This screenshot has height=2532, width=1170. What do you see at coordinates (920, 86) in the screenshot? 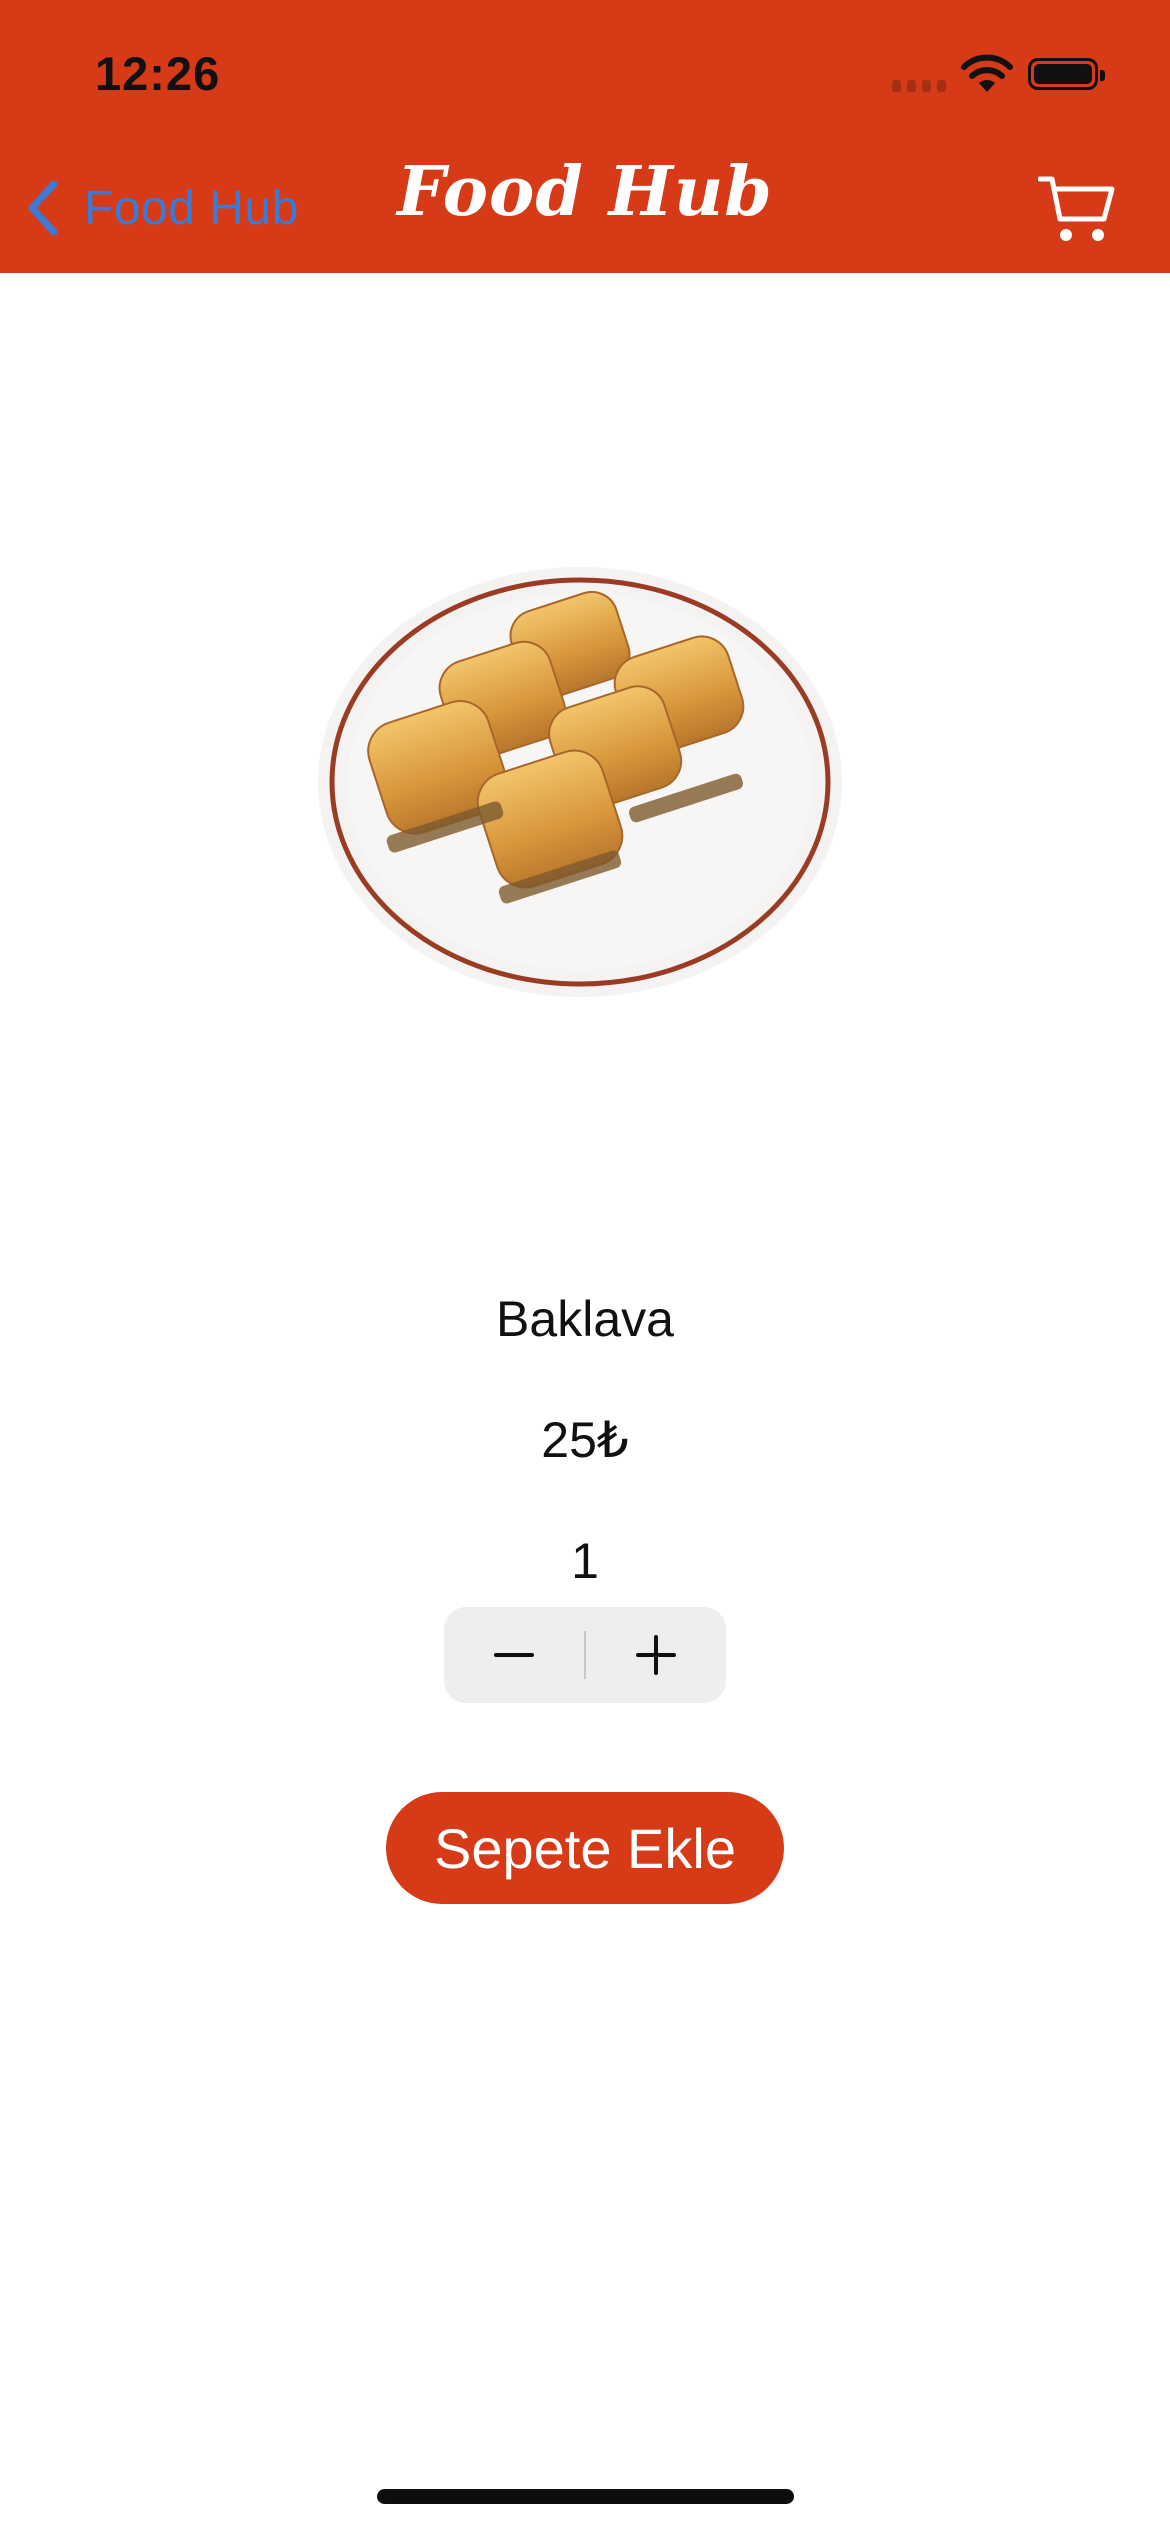
I see `signal-icon` at bounding box center [920, 86].